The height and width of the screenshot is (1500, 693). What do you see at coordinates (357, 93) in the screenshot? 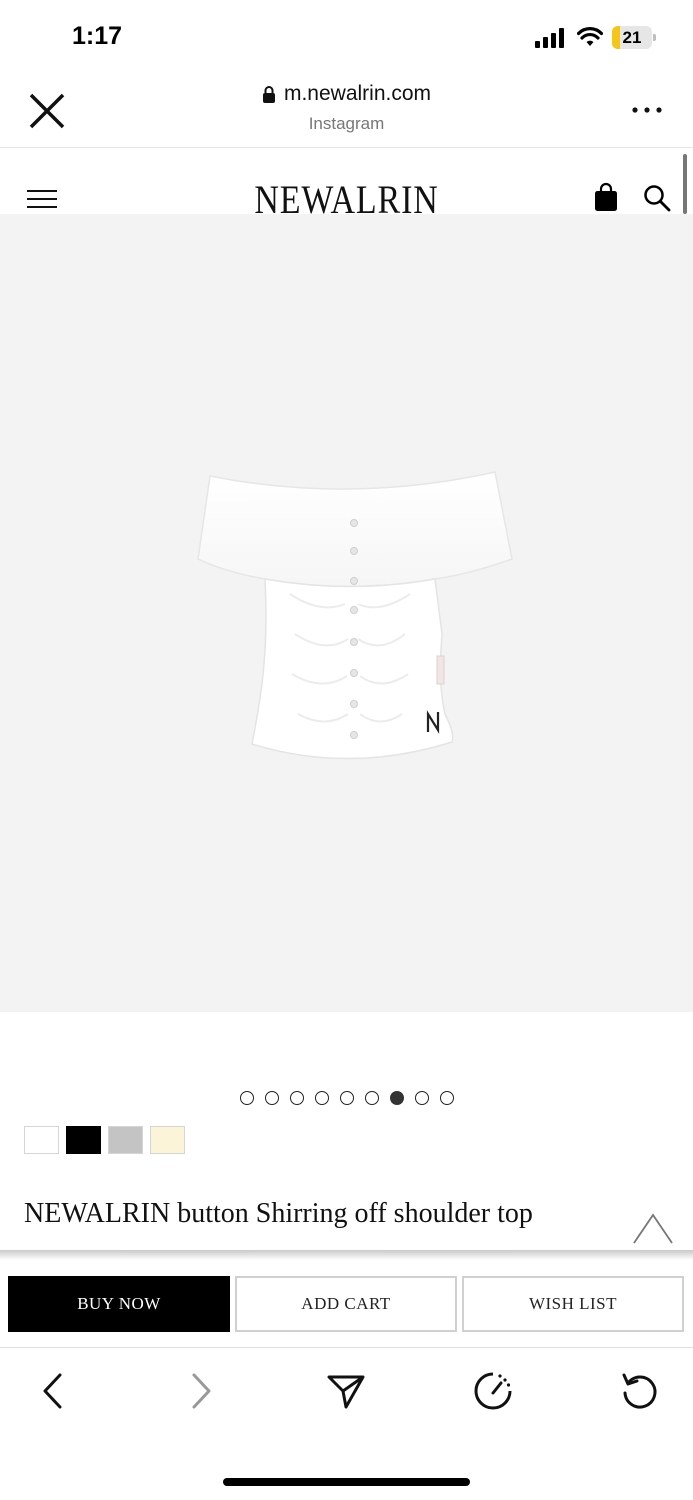
I see `url-text: m.newalrin.com` at bounding box center [357, 93].